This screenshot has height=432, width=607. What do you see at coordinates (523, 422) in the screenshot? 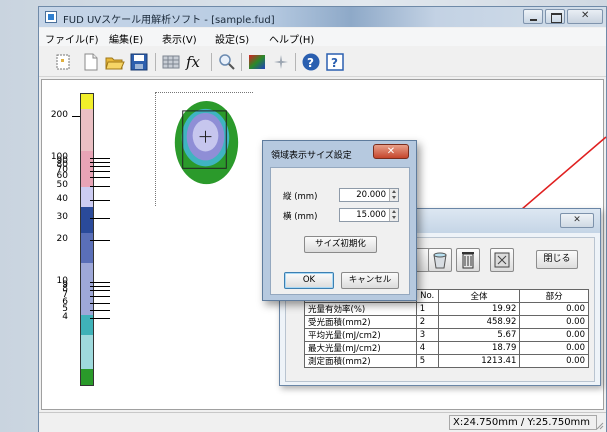
I see `coordinate-readout: X:24.750mm / Y:25.750mm` at bounding box center [523, 422].